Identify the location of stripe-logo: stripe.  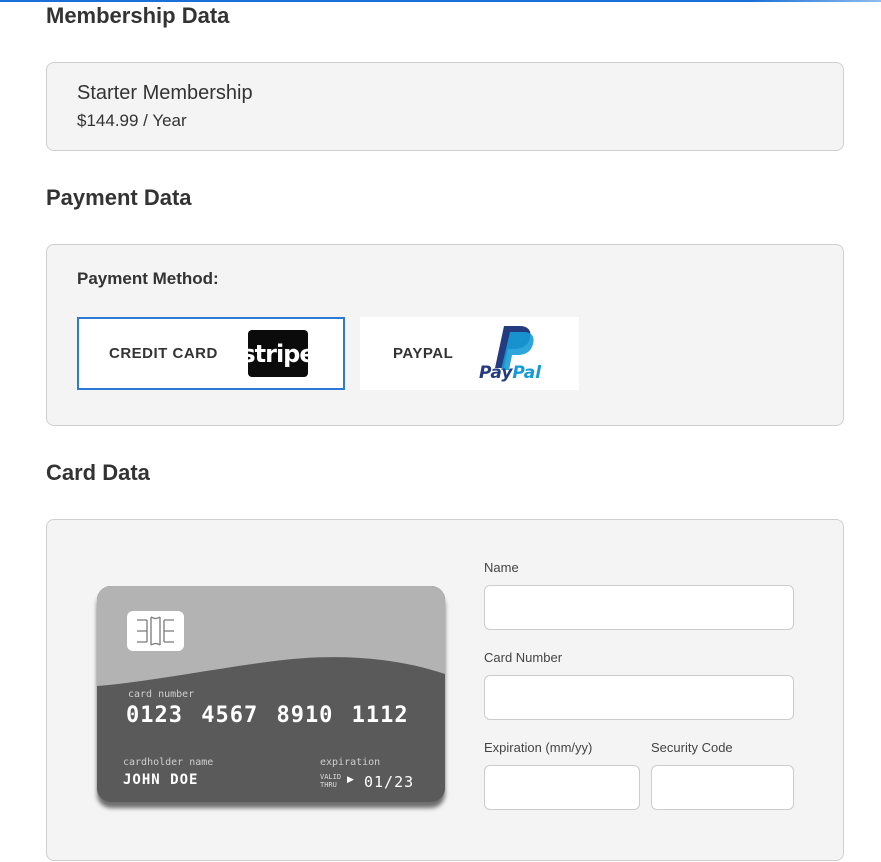
(278, 353).